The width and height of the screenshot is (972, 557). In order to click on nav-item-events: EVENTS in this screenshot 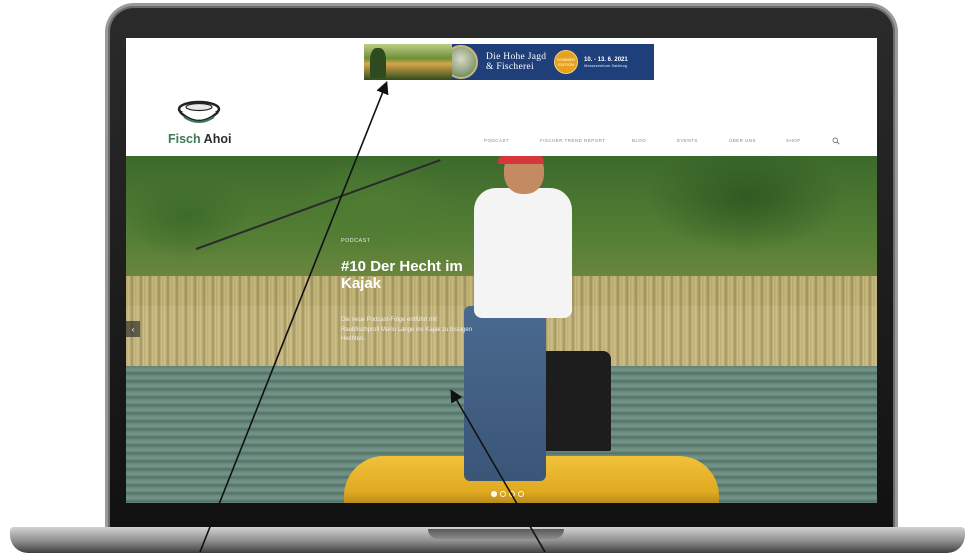, I will do `click(687, 140)`.